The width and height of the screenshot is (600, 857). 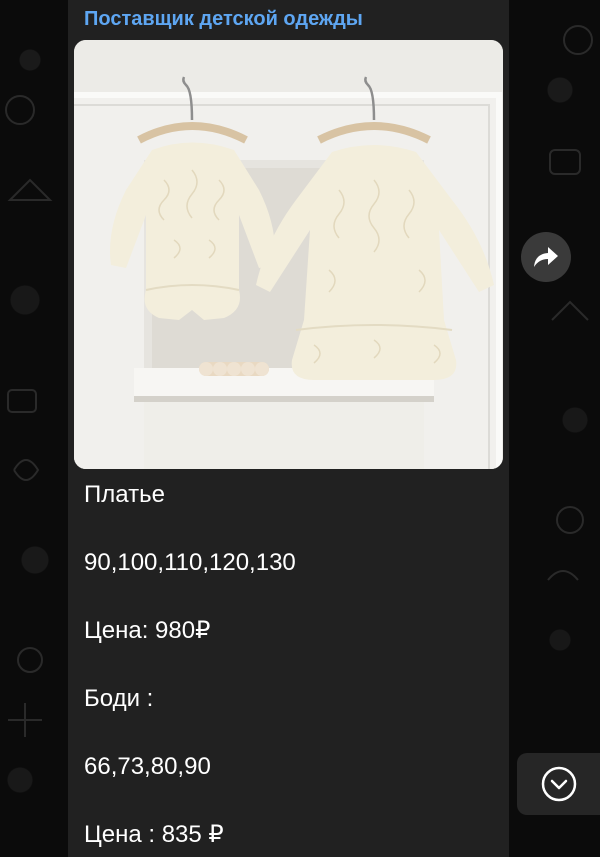 I want to click on forward-arrow-icon, so click(x=546, y=257).